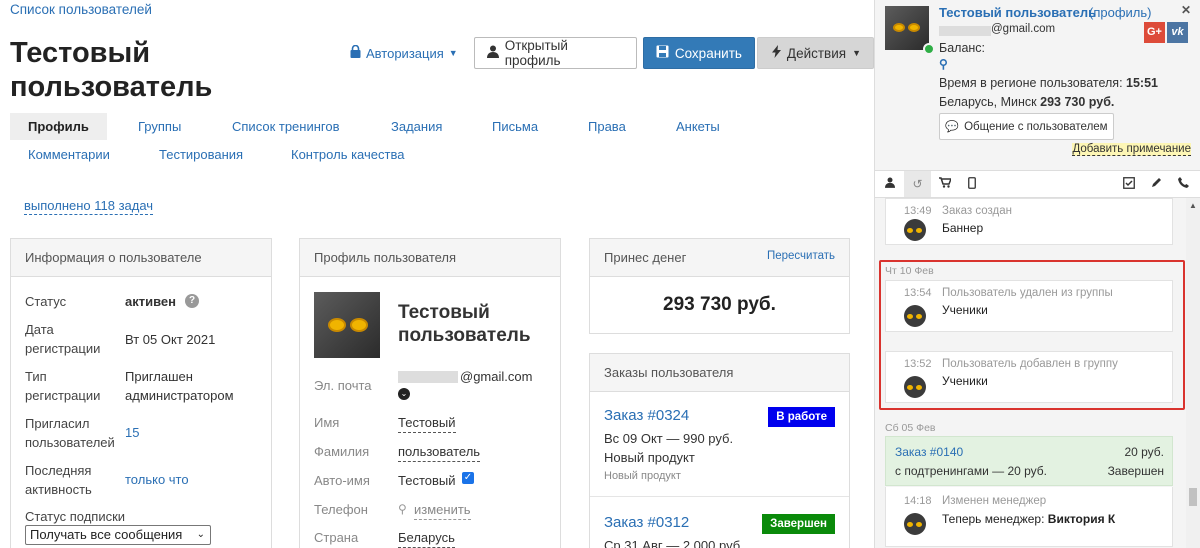  What do you see at coordinates (708, 53) in the screenshot?
I see `save-label: Сохранить` at bounding box center [708, 53].